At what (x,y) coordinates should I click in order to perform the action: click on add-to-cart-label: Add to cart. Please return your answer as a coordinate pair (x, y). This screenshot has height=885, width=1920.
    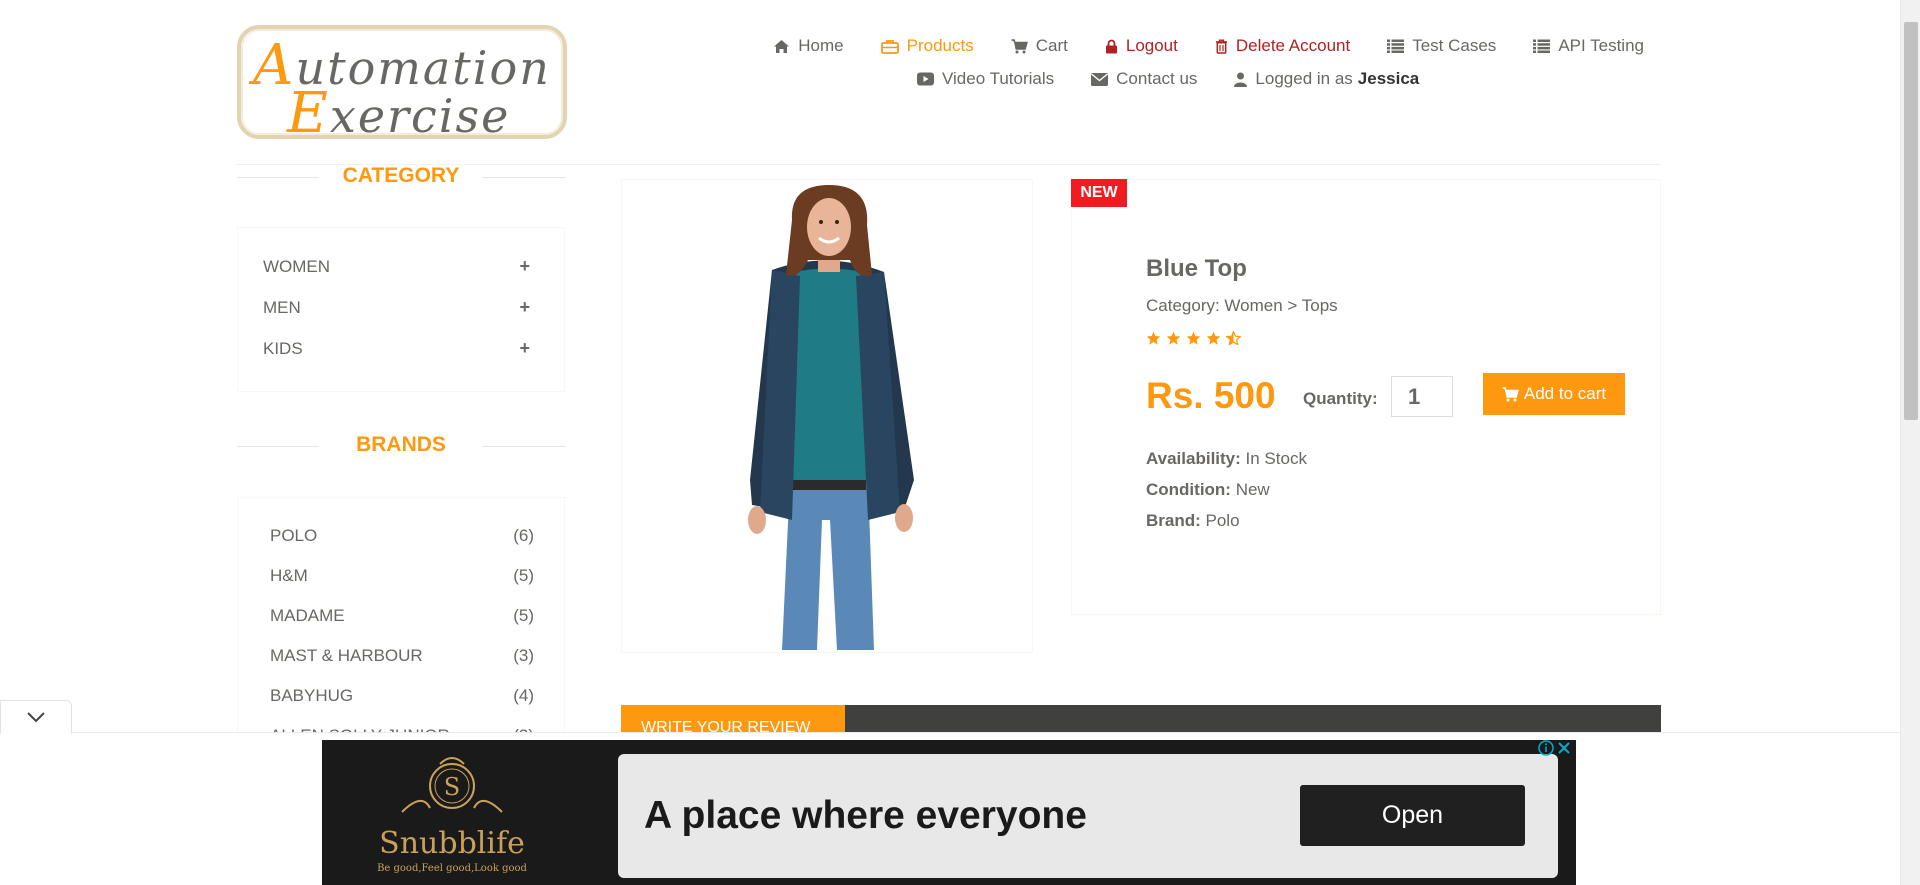
    Looking at the image, I should click on (1565, 393).